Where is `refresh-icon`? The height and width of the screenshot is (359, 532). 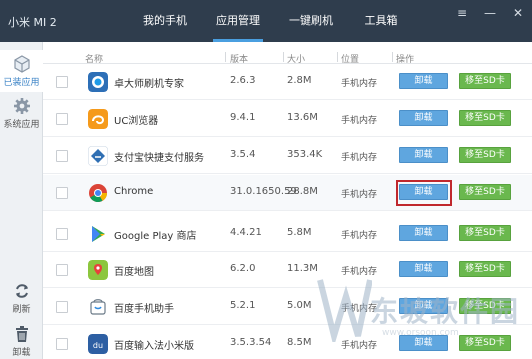 refresh-icon is located at coordinates (21, 291).